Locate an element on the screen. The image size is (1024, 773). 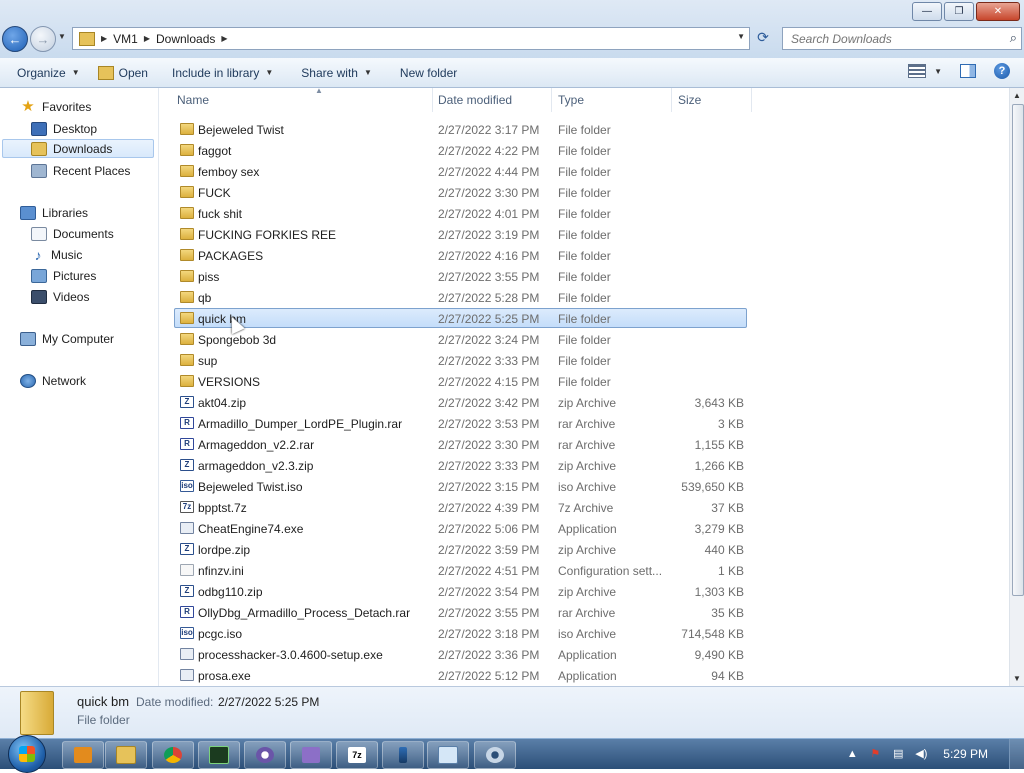
address-dropdown: ▼ is located at coordinates (741, 36).